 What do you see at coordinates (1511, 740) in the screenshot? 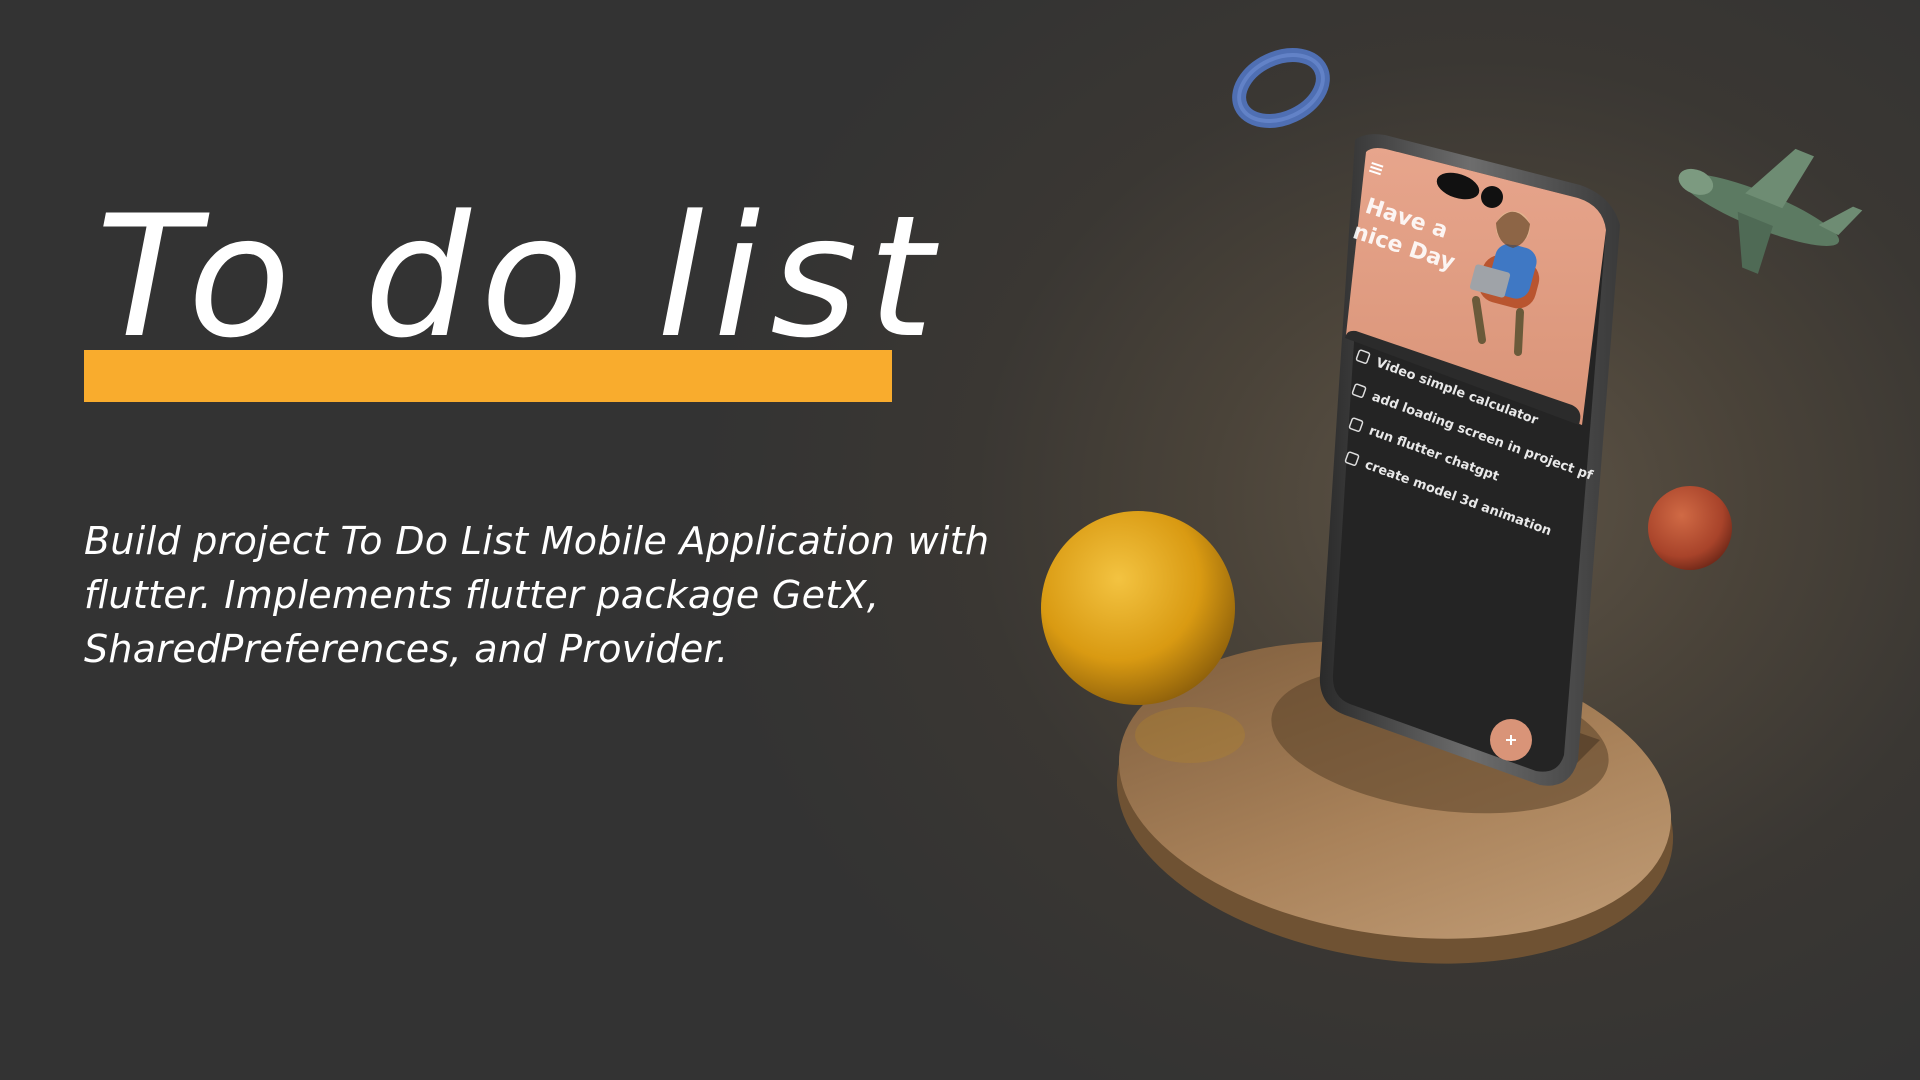
I see `add-task-button` at bounding box center [1511, 740].